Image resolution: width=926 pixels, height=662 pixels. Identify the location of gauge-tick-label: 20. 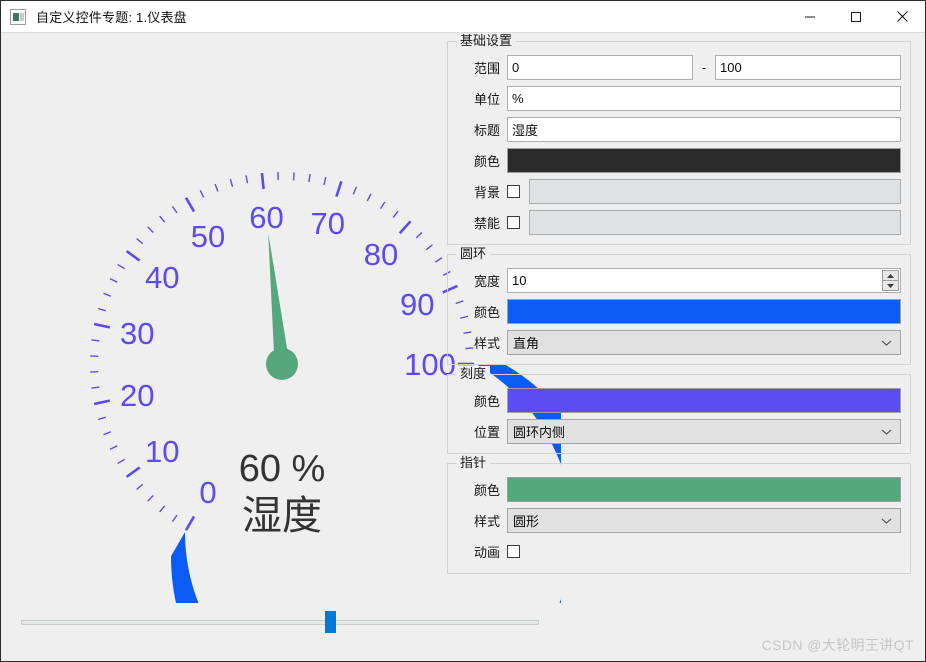
(137, 395).